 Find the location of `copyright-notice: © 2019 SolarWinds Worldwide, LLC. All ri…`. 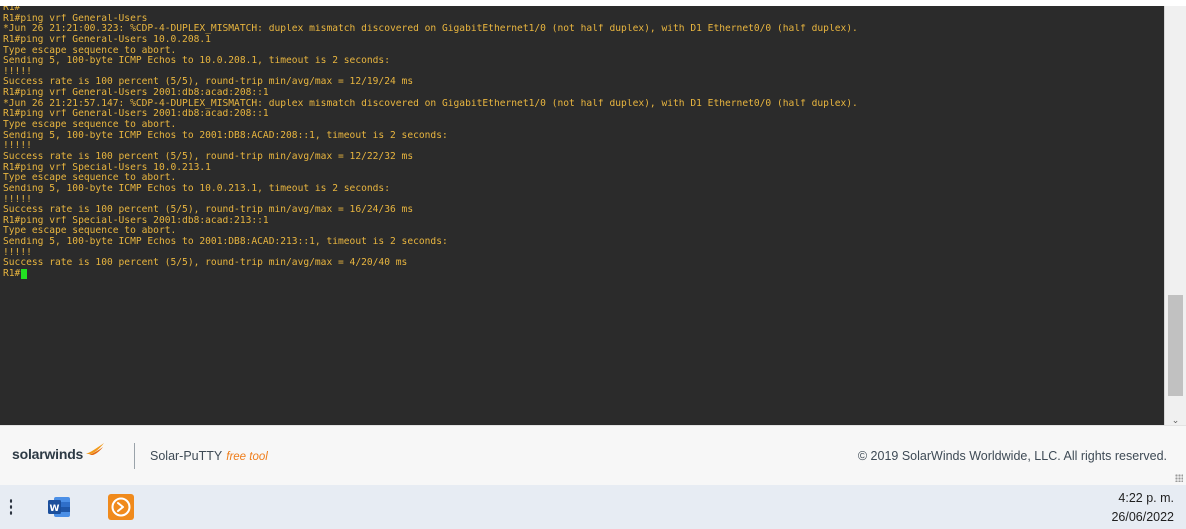

copyright-notice: © 2019 SolarWinds Worldwide, LLC. All ri… is located at coordinates (1012, 456).